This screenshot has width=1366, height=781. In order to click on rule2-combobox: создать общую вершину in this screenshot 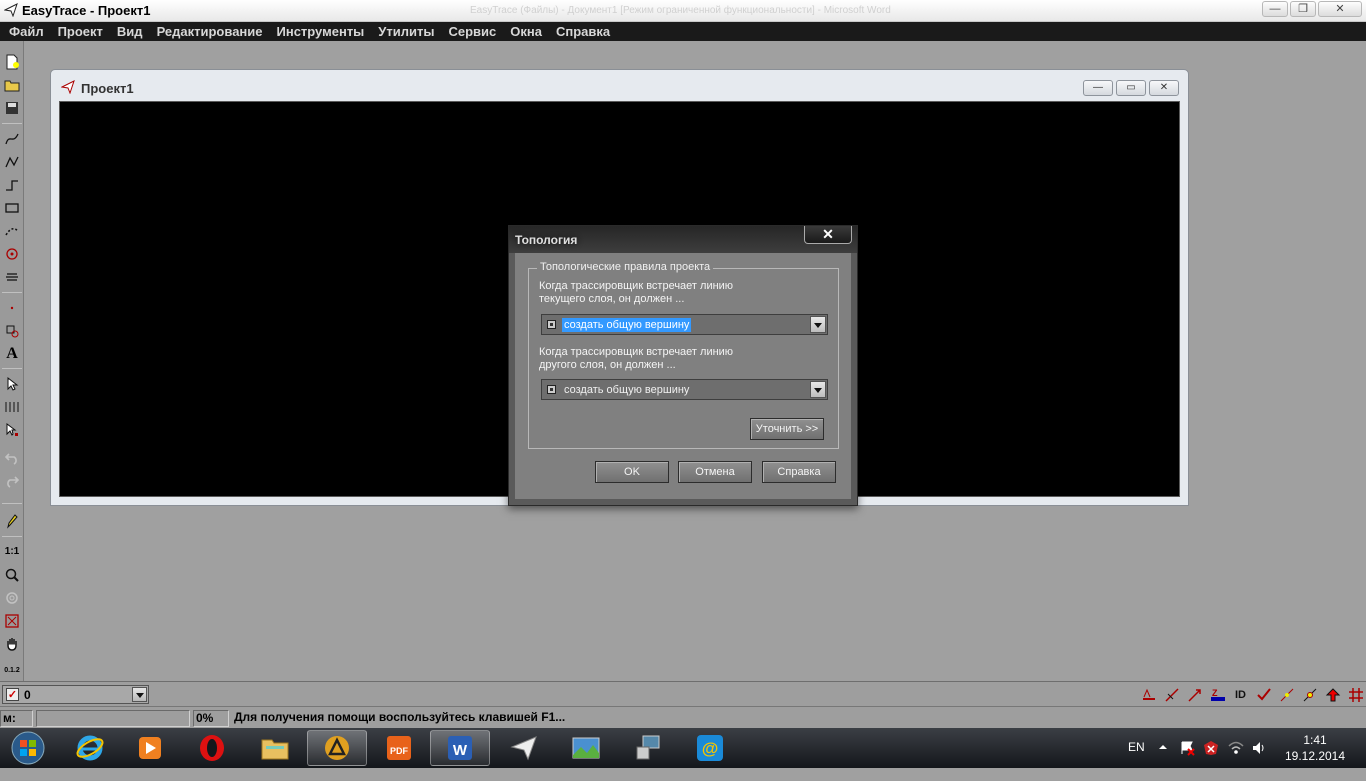, I will do `click(684, 389)`.